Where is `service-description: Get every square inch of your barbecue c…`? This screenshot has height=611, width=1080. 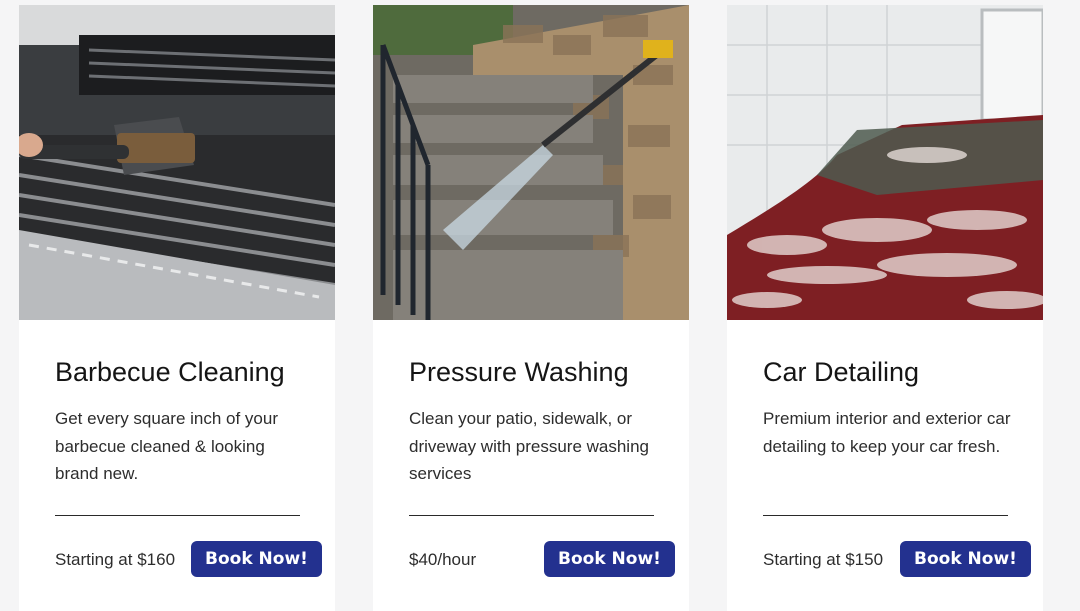 service-description: Get every square inch of your barbecue c… is located at coordinates (167, 446).